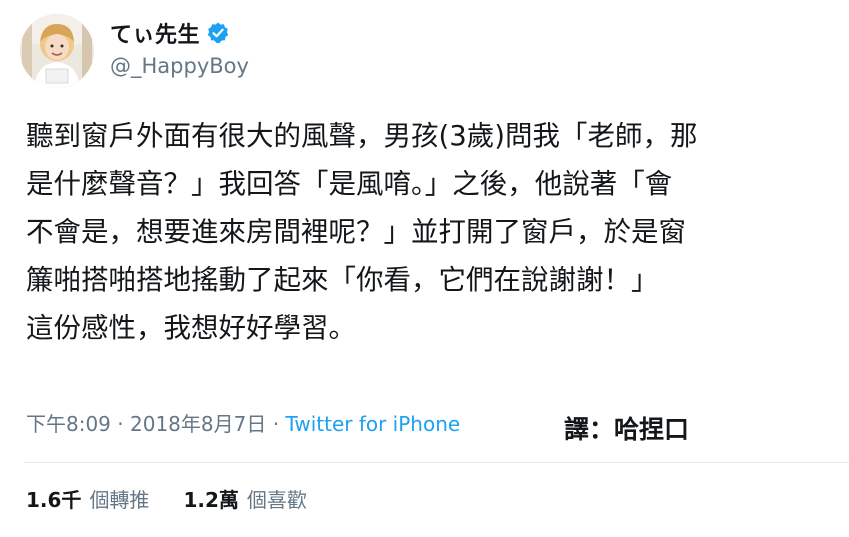  I want to click on tweet-date: 2018年8月7日, so click(198, 424).